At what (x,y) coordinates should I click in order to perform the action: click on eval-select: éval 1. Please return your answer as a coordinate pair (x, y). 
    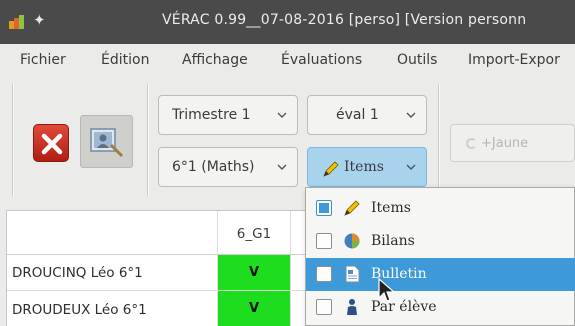
    Looking at the image, I should click on (367, 115).